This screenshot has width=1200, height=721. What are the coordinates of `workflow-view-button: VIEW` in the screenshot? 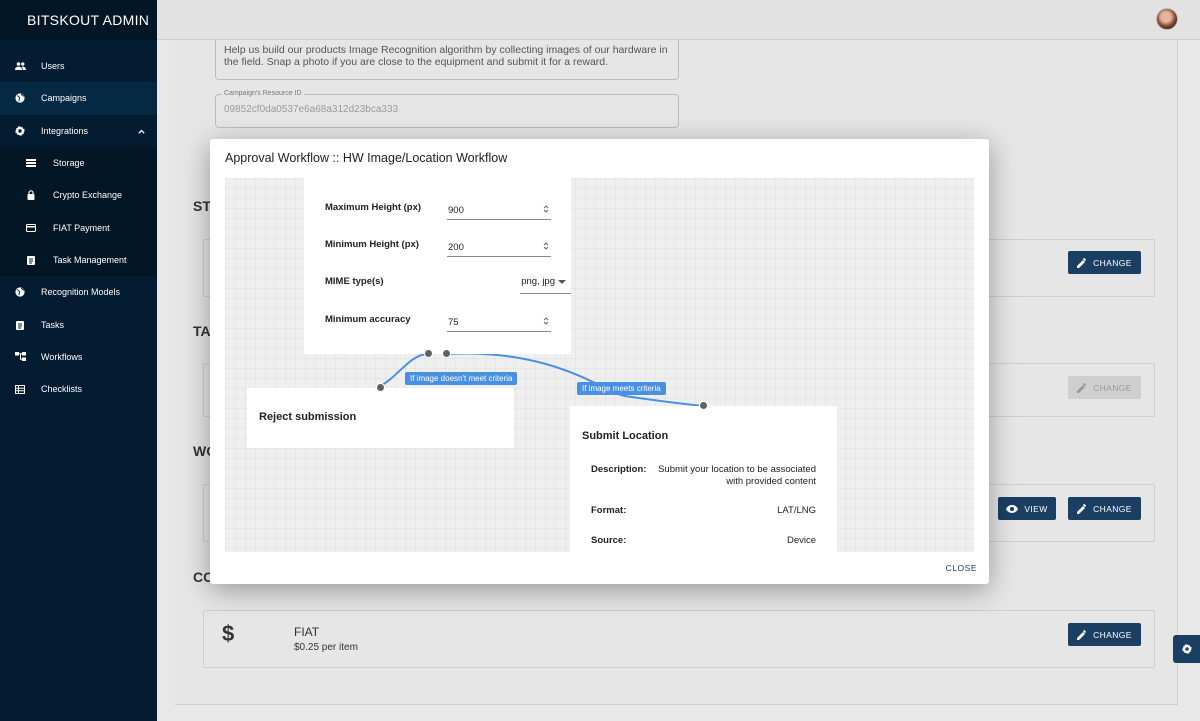 It's located at (1027, 508).